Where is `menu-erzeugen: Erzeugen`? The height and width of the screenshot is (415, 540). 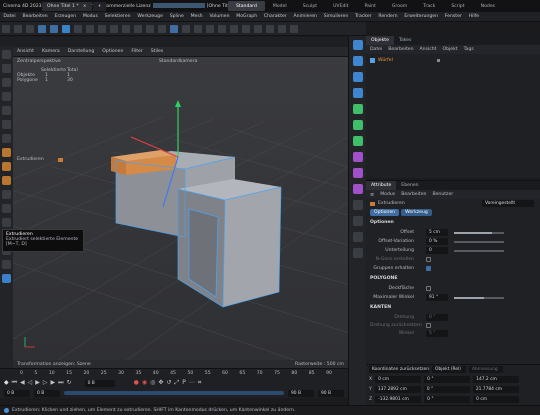
menu-erzeugen: Erzeugen is located at coordinates (65, 16).